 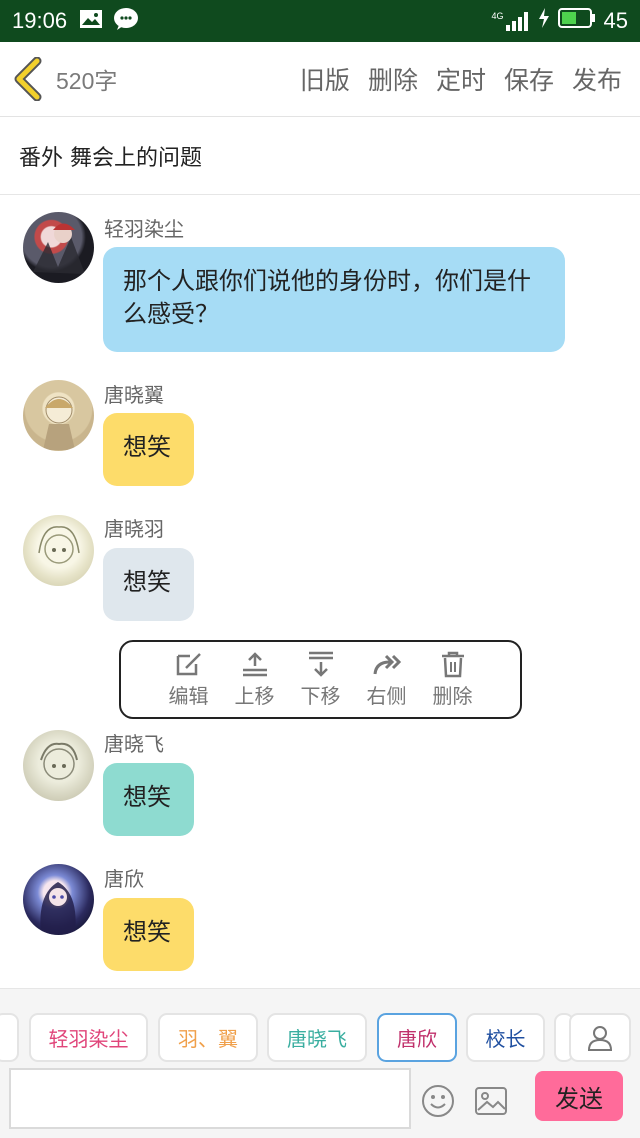 What do you see at coordinates (511, 21) in the screenshot?
I see `signal-4g-icon: 4G` at bounding box center [511, 21].